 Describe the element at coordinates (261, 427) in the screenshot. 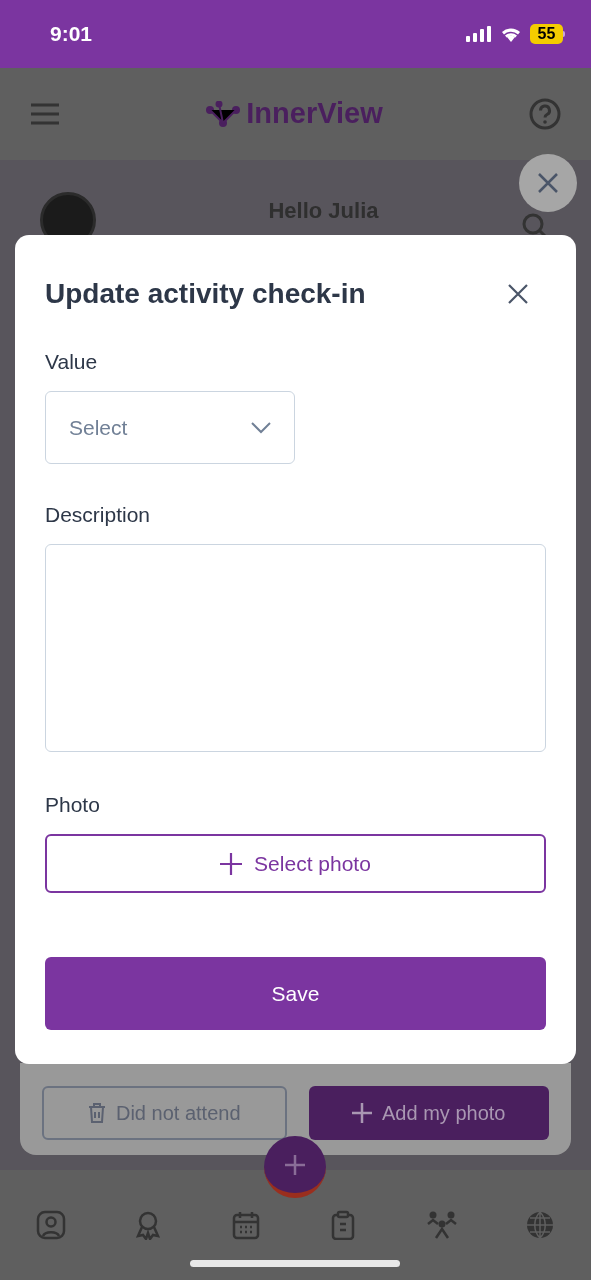

I see `chevron-down-icon` at that location.